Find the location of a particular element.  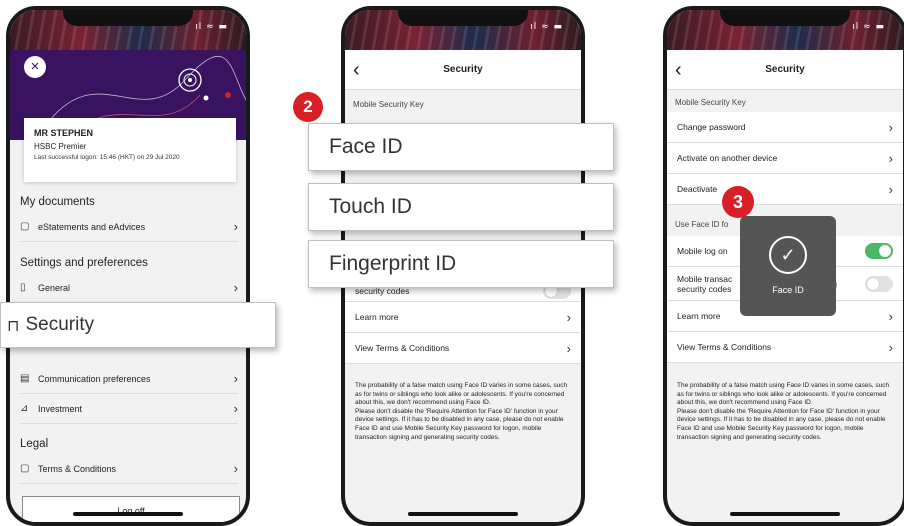

customer-name: MR STEPHEN is located at coordinates (64, 133).